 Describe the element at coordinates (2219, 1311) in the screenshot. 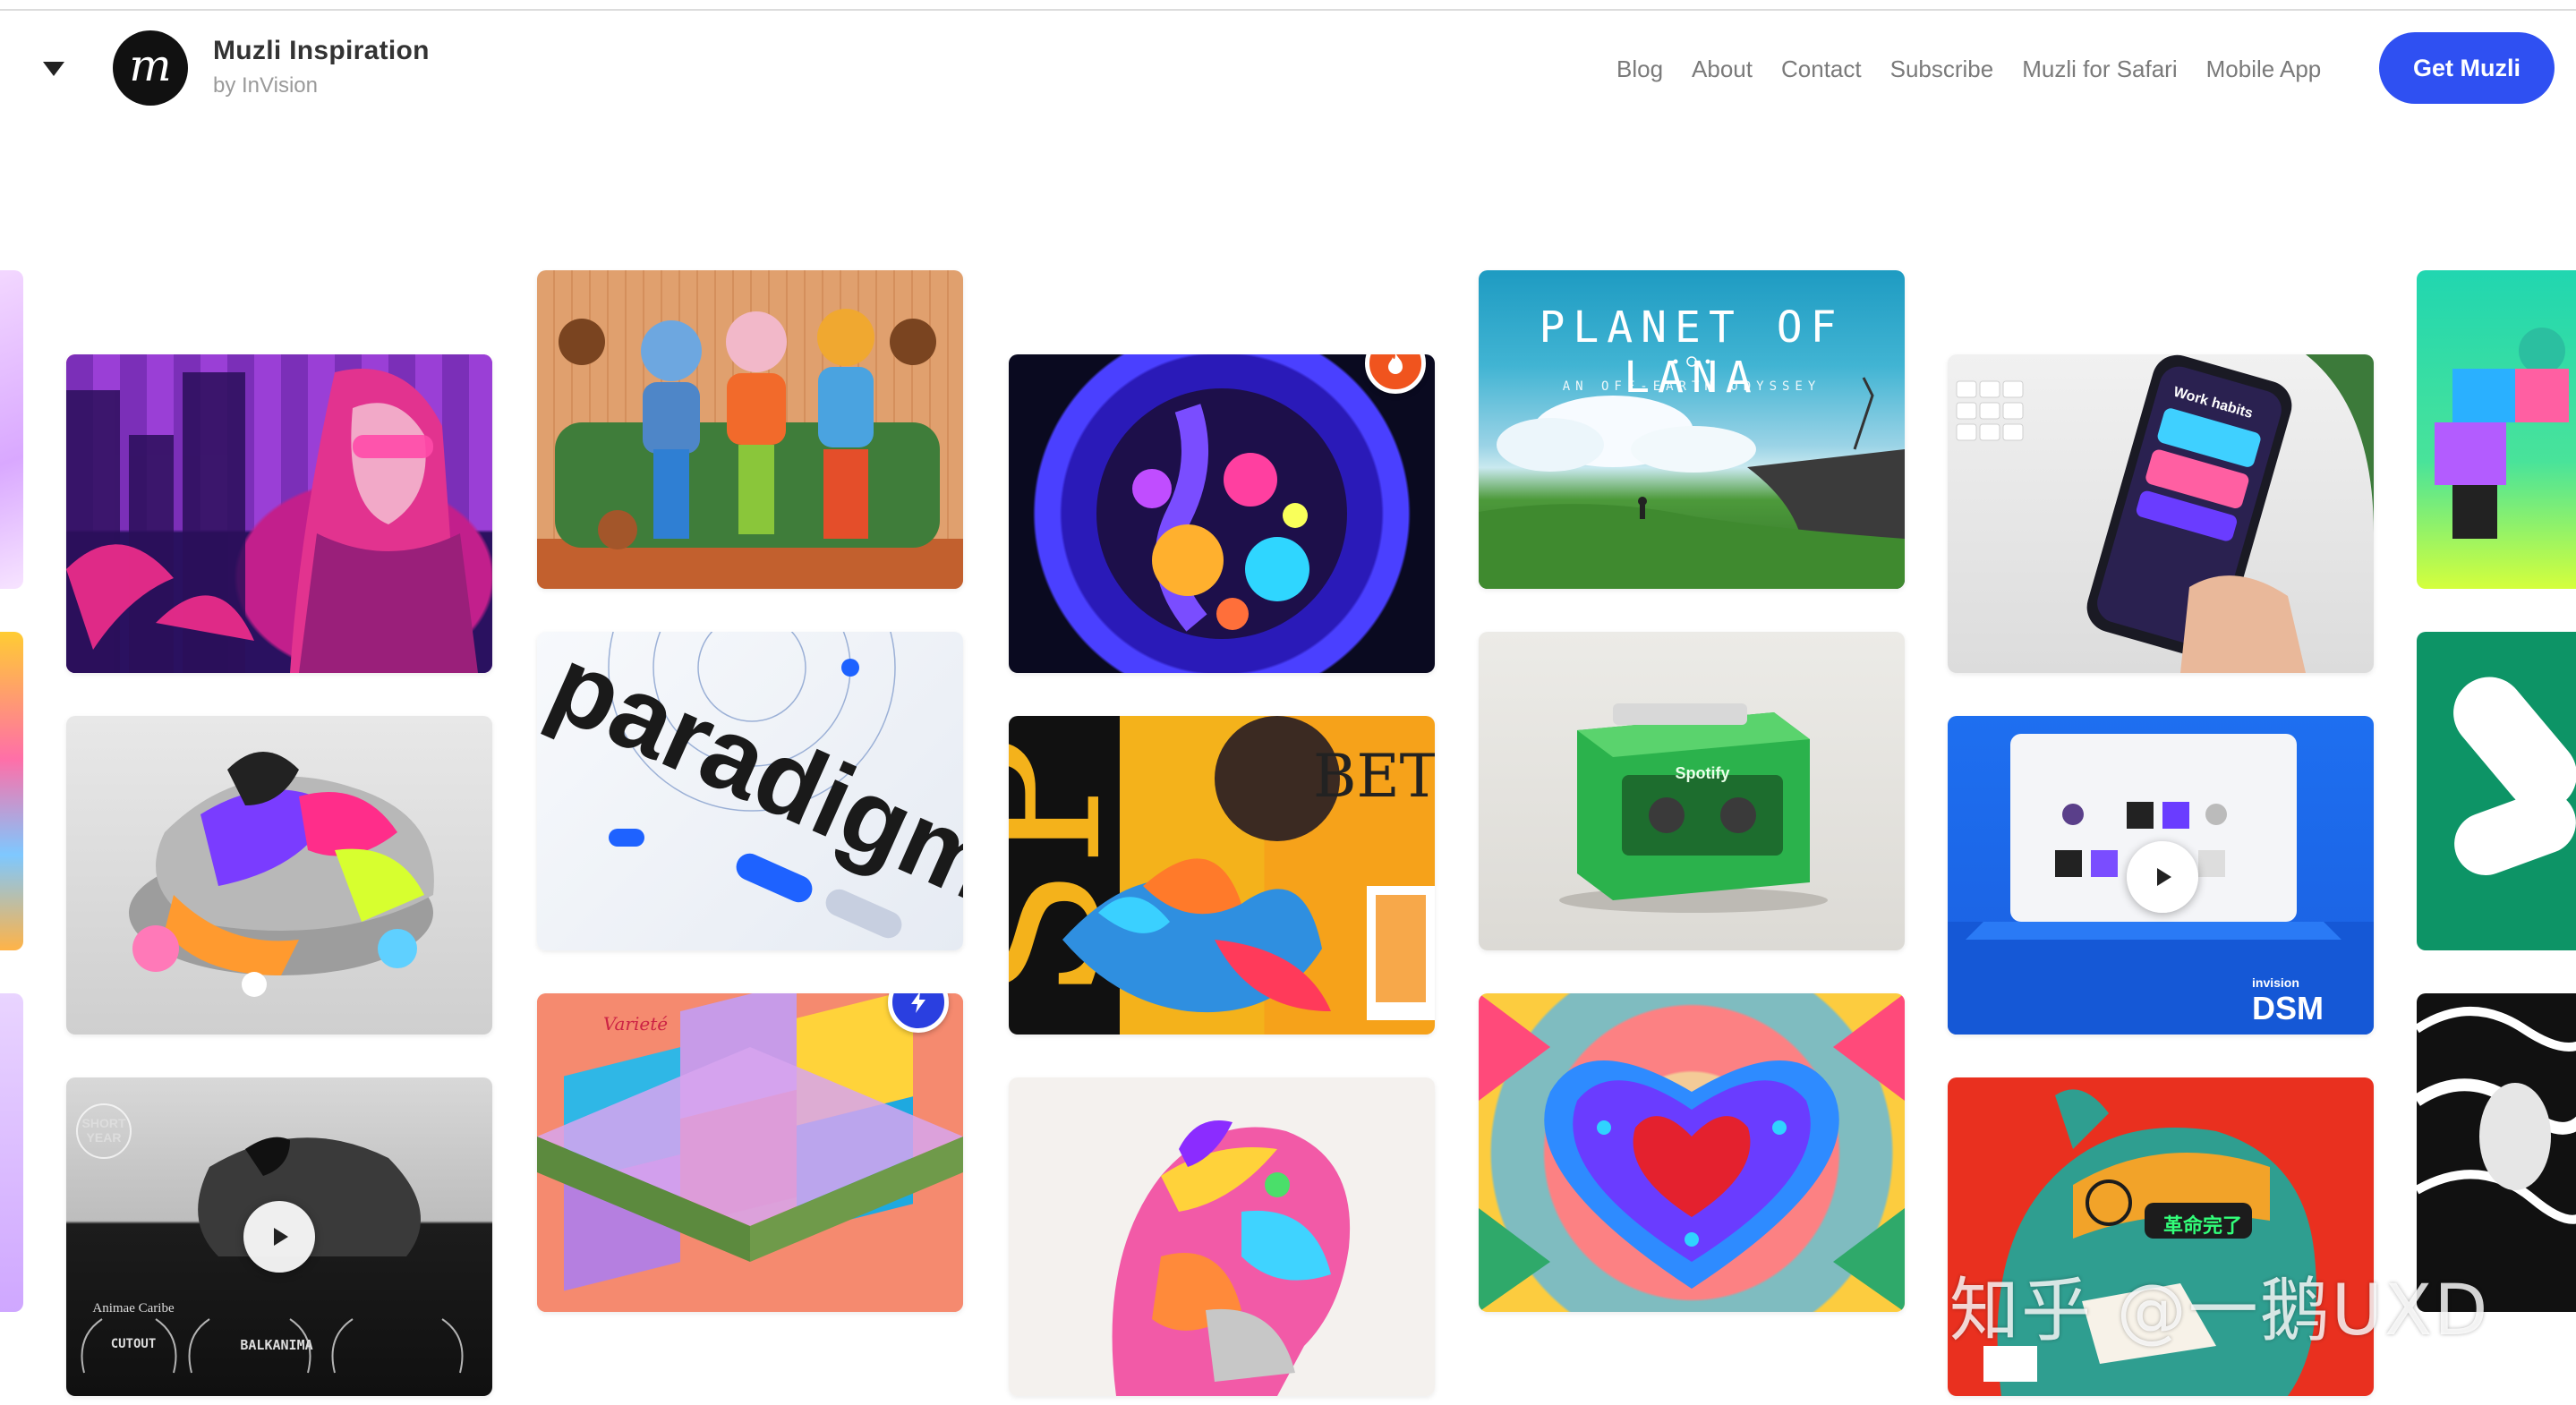

I see `watermark-text: 知乎 @一鹅UXD` at that location.